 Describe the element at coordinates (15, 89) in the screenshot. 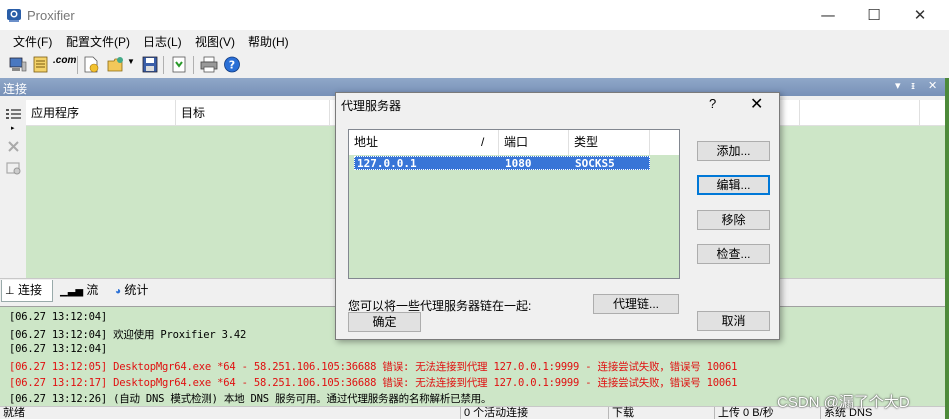

I see `panel-title: 连接` at that location.